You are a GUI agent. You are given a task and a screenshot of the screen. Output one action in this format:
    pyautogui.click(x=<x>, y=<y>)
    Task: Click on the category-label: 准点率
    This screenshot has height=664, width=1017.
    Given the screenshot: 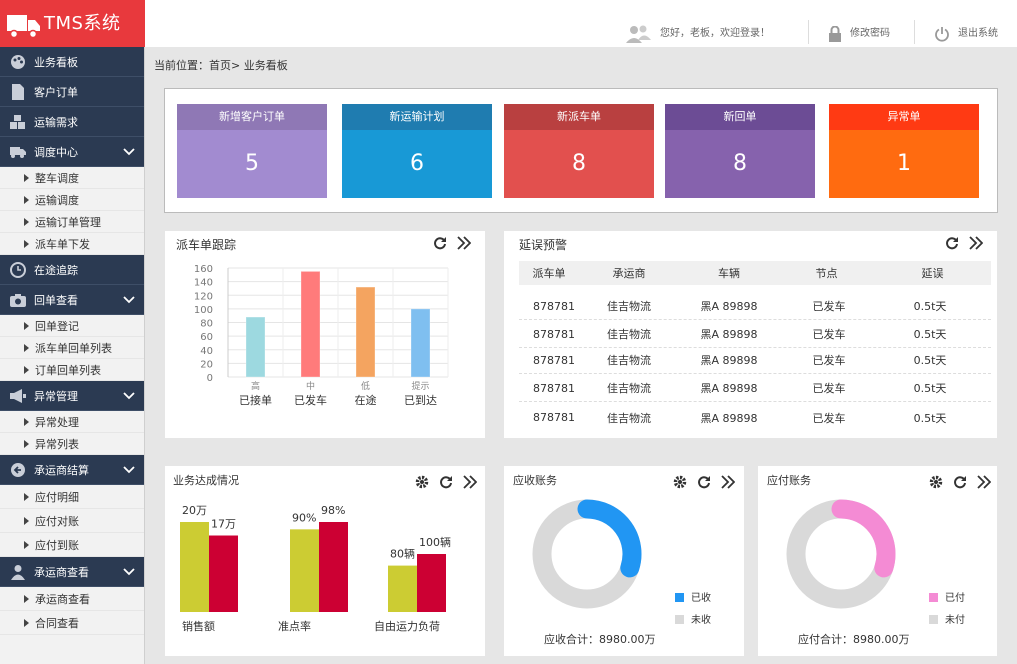 What is the action you would take?
    pyautogui.click(x=294, y=626)
    